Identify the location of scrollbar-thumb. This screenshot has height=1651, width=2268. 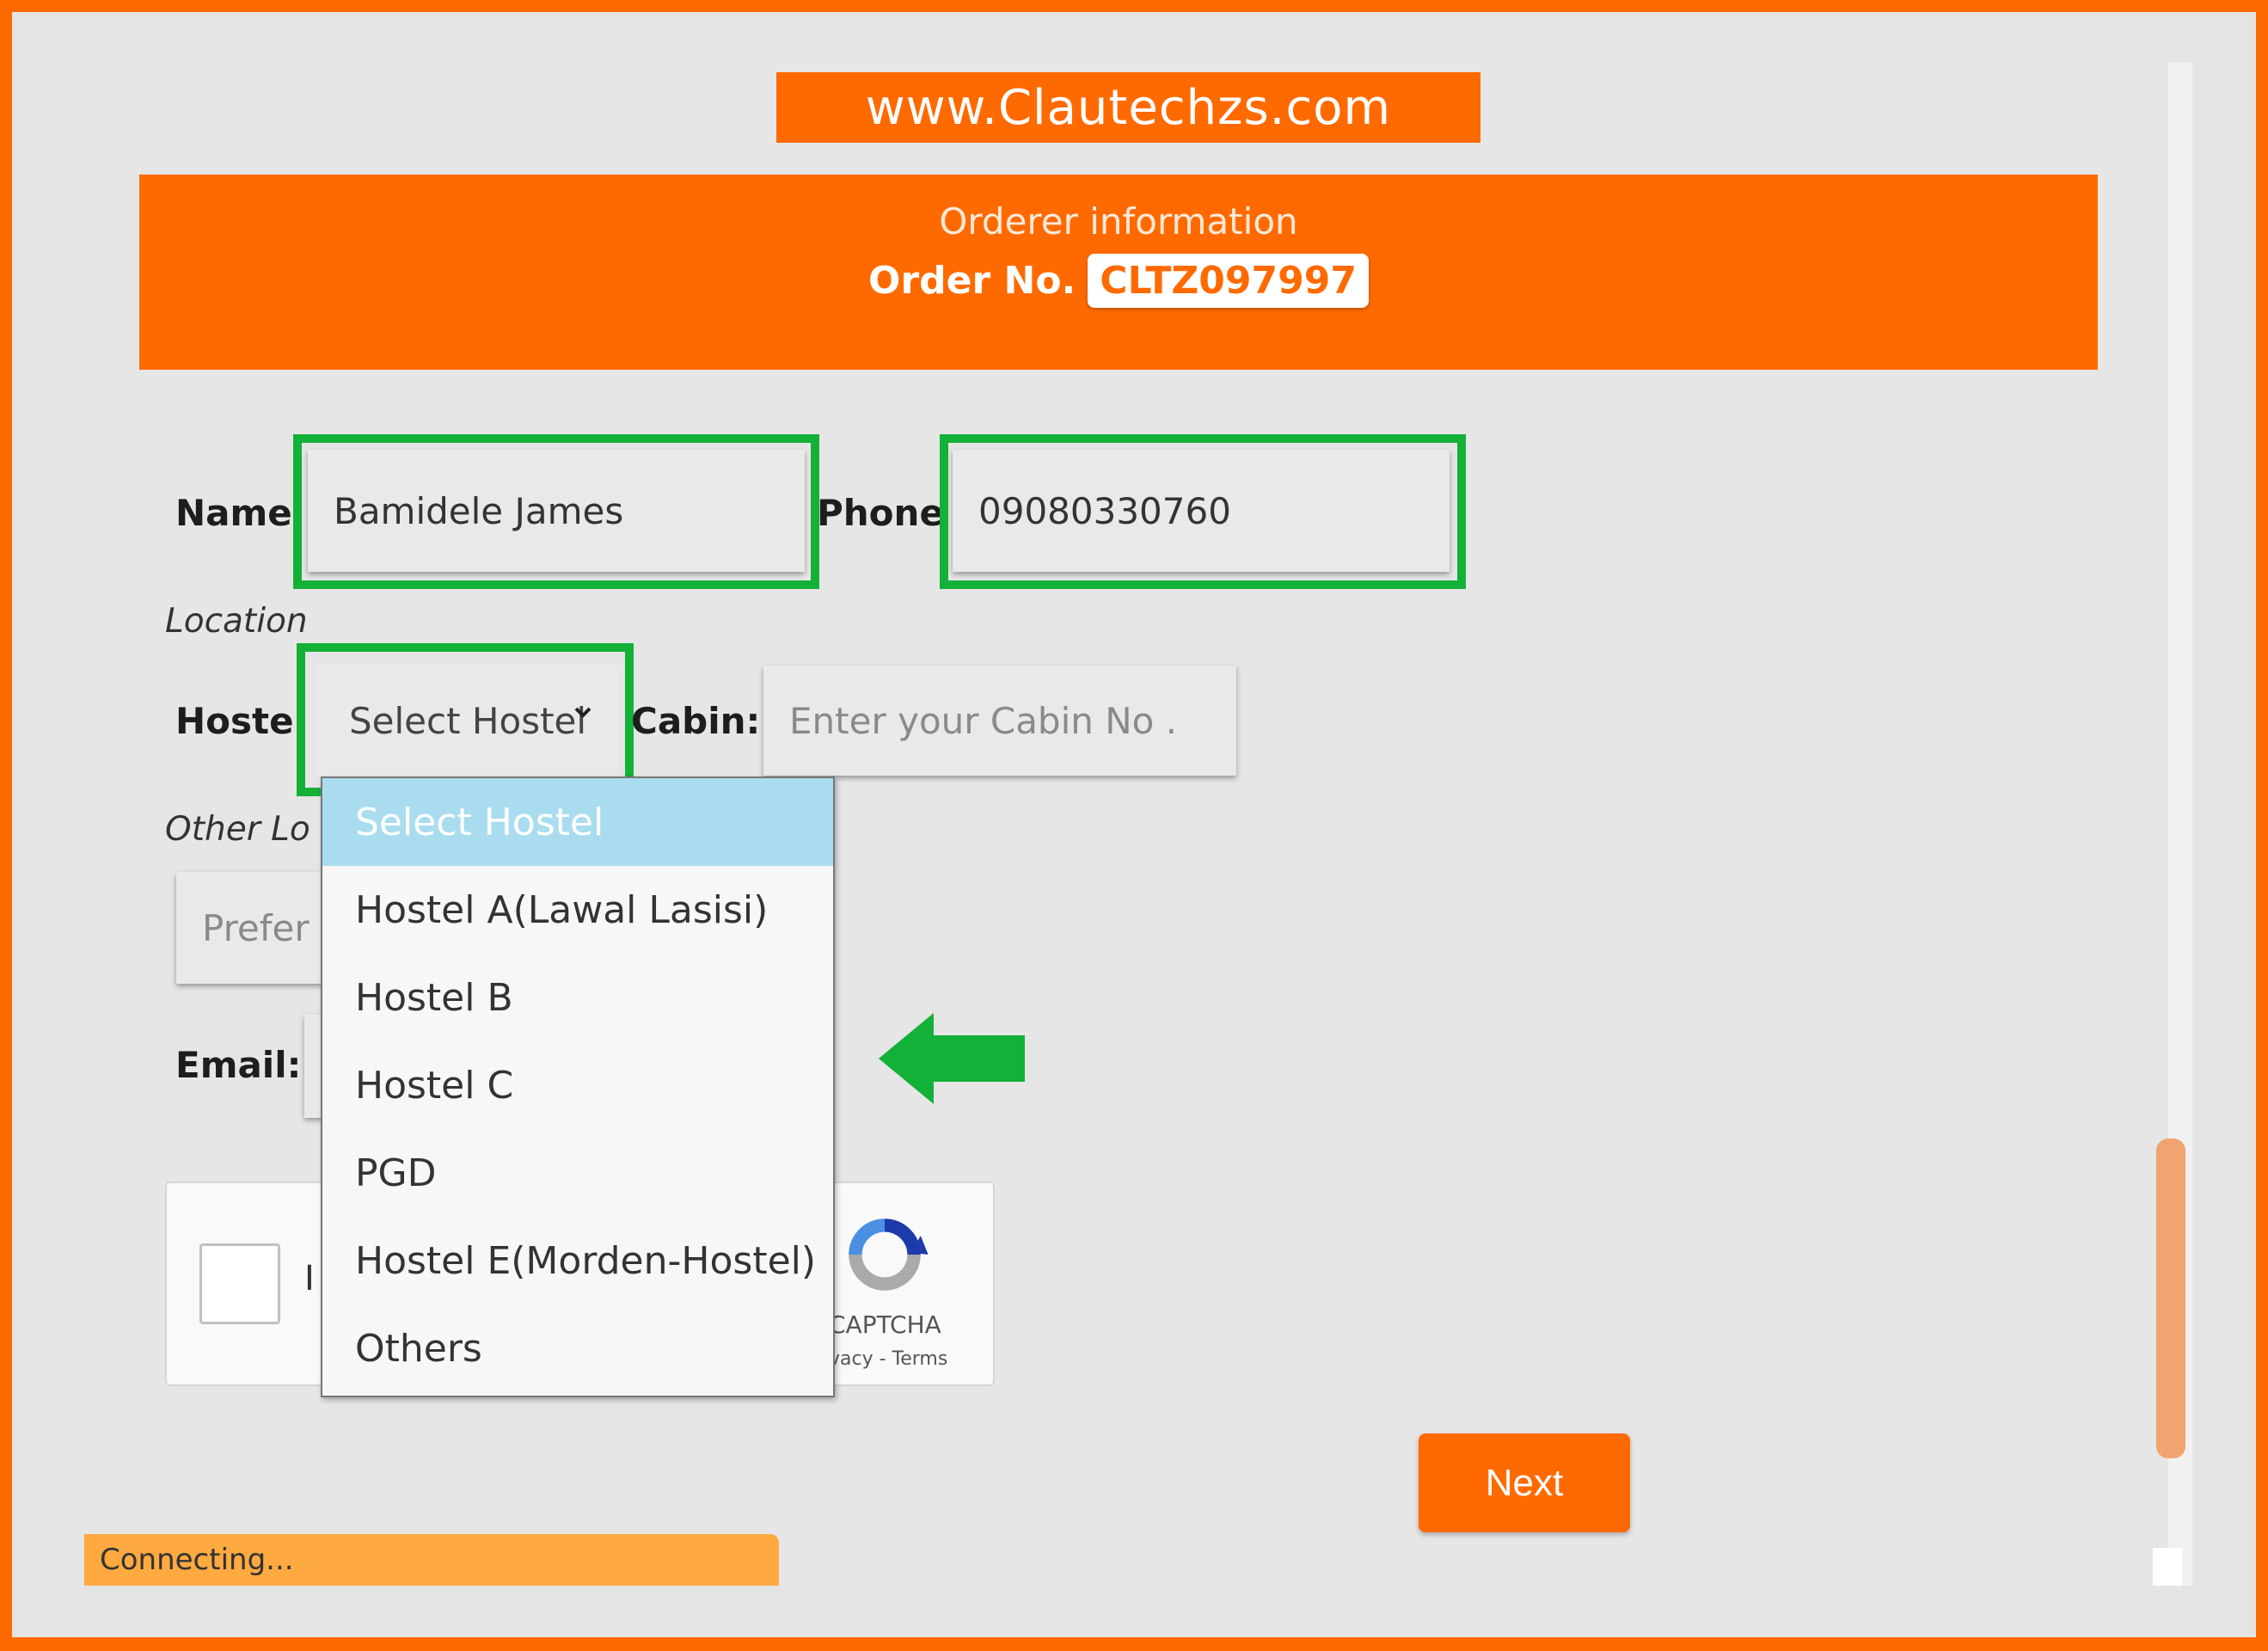
(2170, 1298).